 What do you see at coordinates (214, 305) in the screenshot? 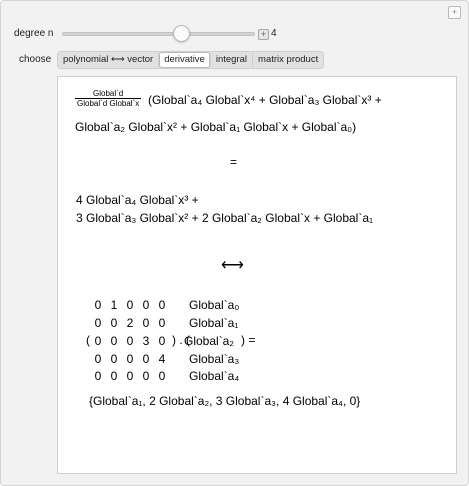
I see `vector-entry: Global`a₀` at bounding box center [214, 305].